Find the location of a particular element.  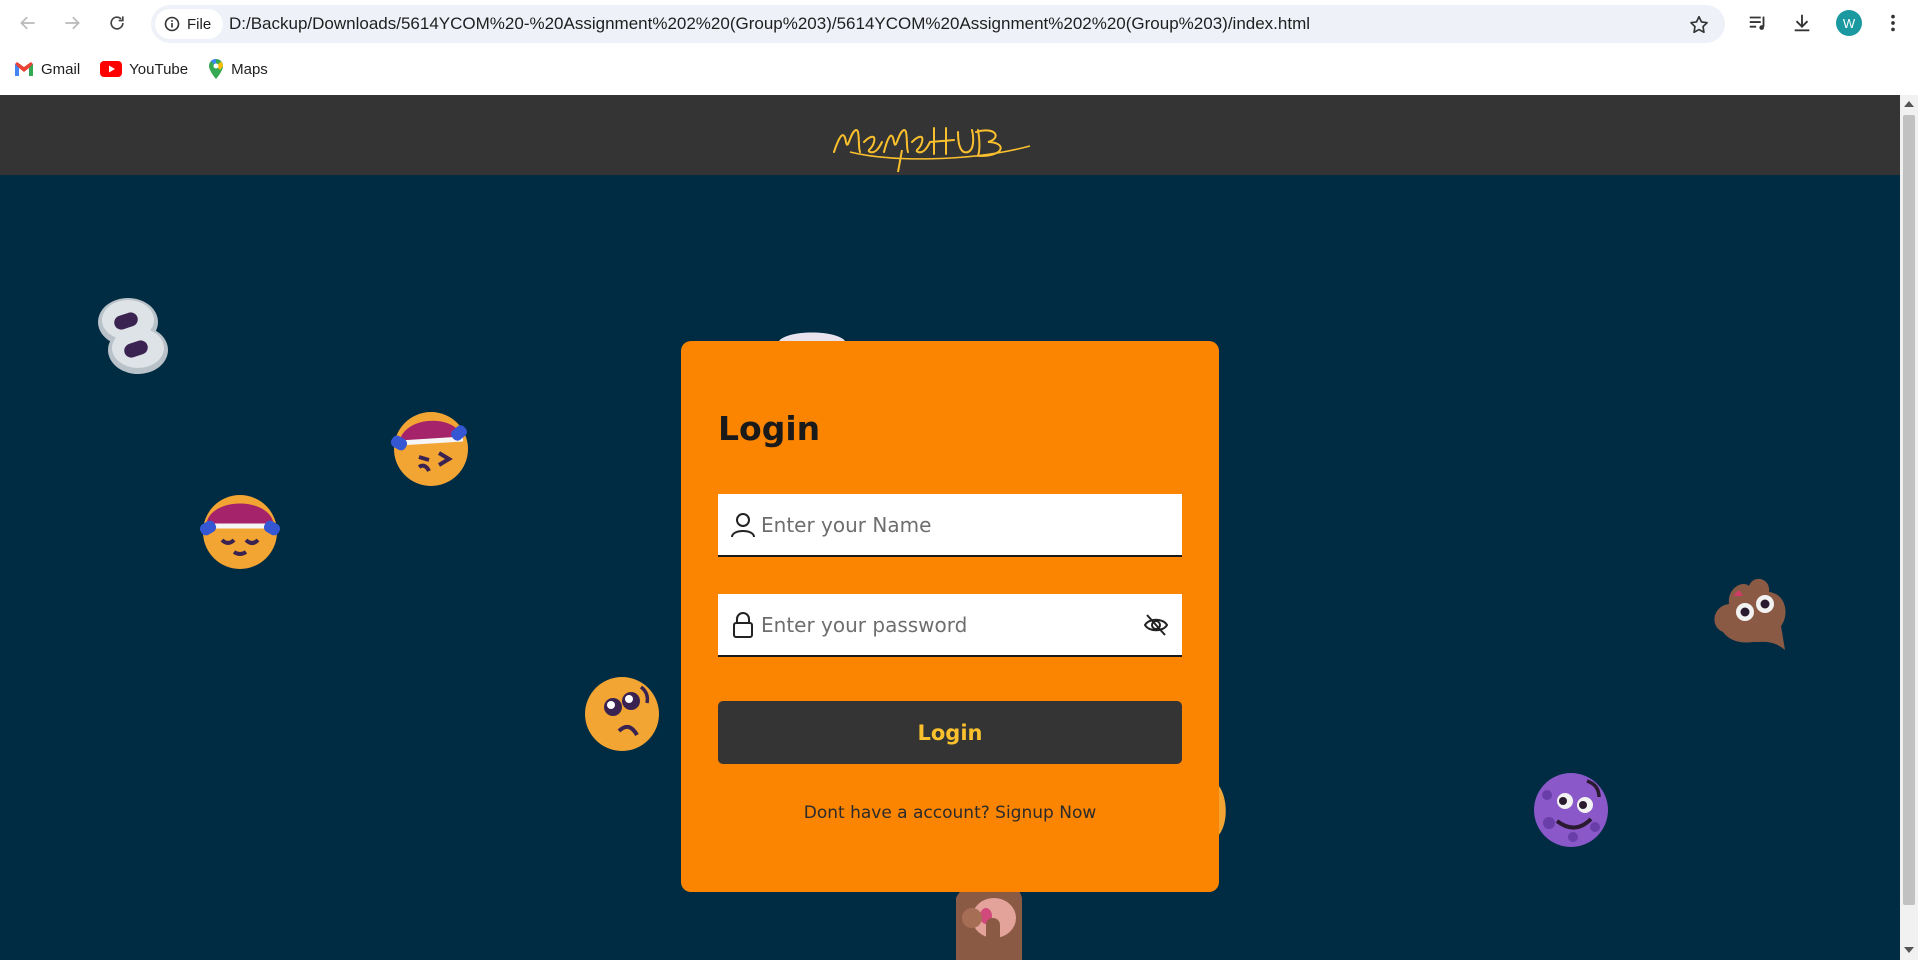

sleepy-beanie-emoji is located at coordinates (240, 532).